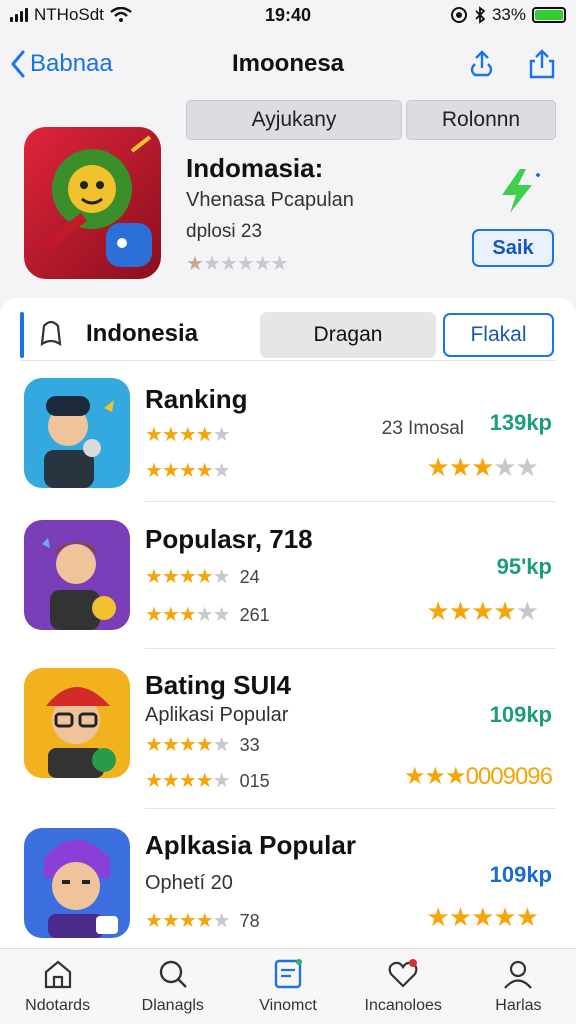 Image resolution: width=576 pixels, height=1024 pixels. I want to click on home-icon, so click(57, 974).